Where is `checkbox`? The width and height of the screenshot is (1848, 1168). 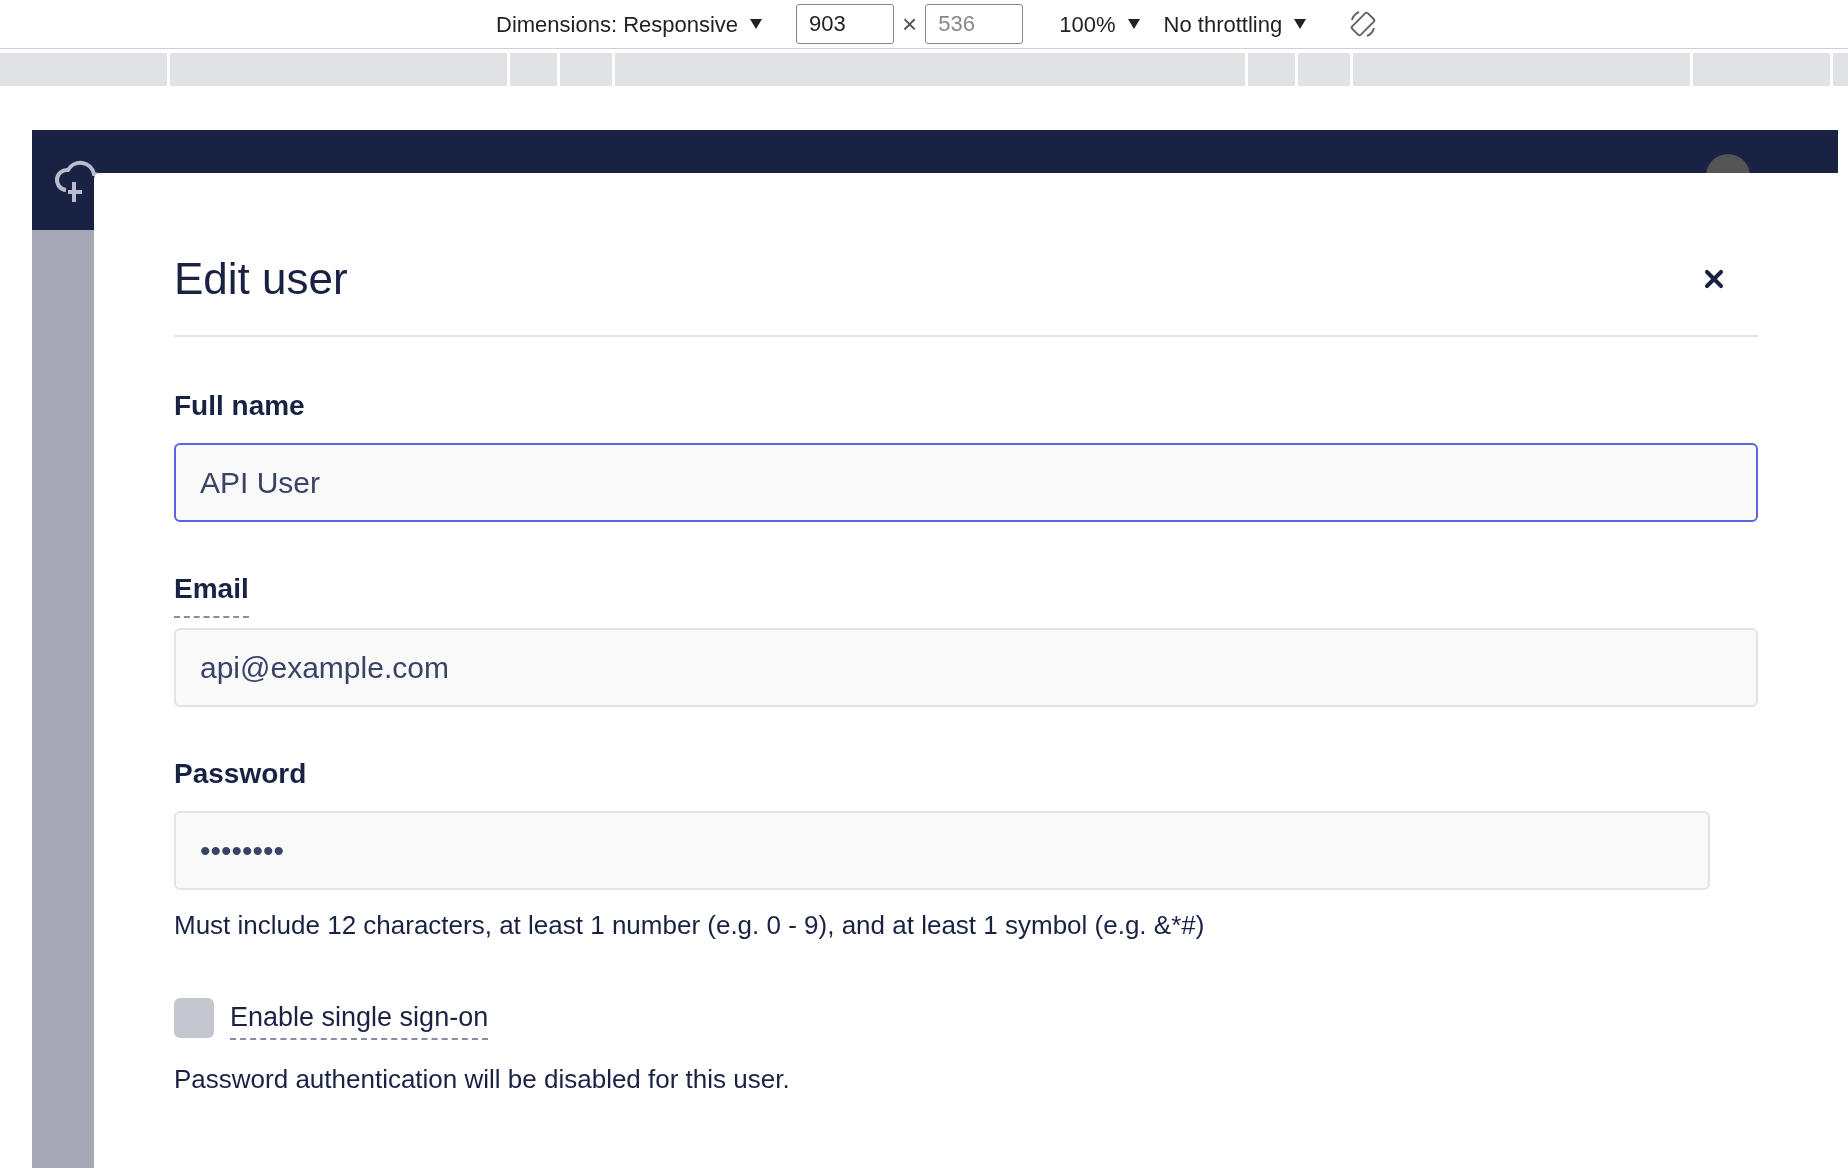 checkbox is located at coordinates (194, 1018).